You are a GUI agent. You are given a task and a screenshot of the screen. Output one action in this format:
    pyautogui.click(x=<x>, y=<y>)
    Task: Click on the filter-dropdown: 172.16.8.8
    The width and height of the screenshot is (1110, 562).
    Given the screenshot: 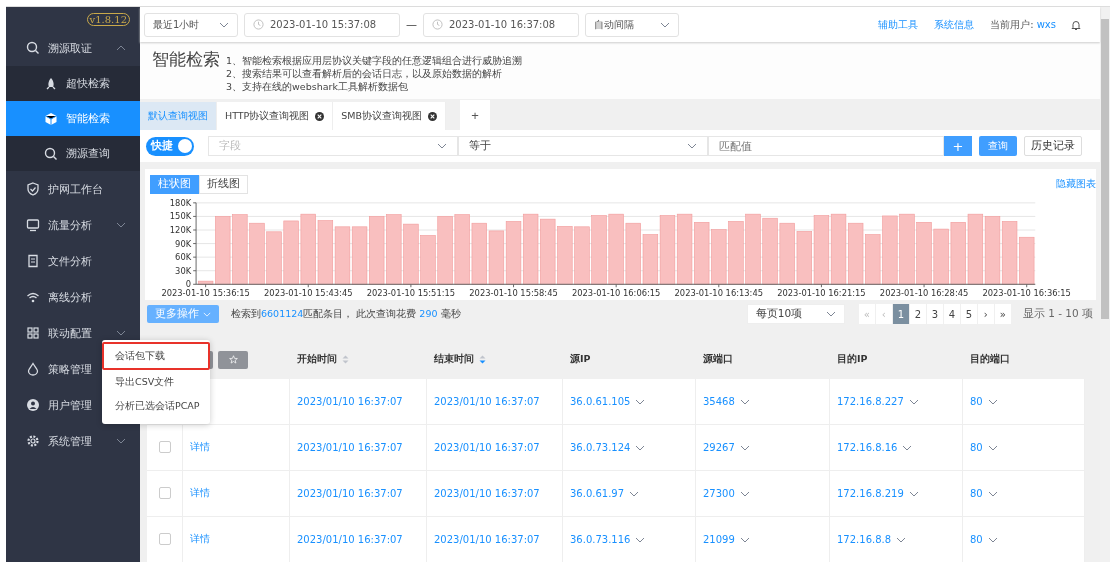 What is the action you would take?
    pyautogui.click(x=864, y=539)
    